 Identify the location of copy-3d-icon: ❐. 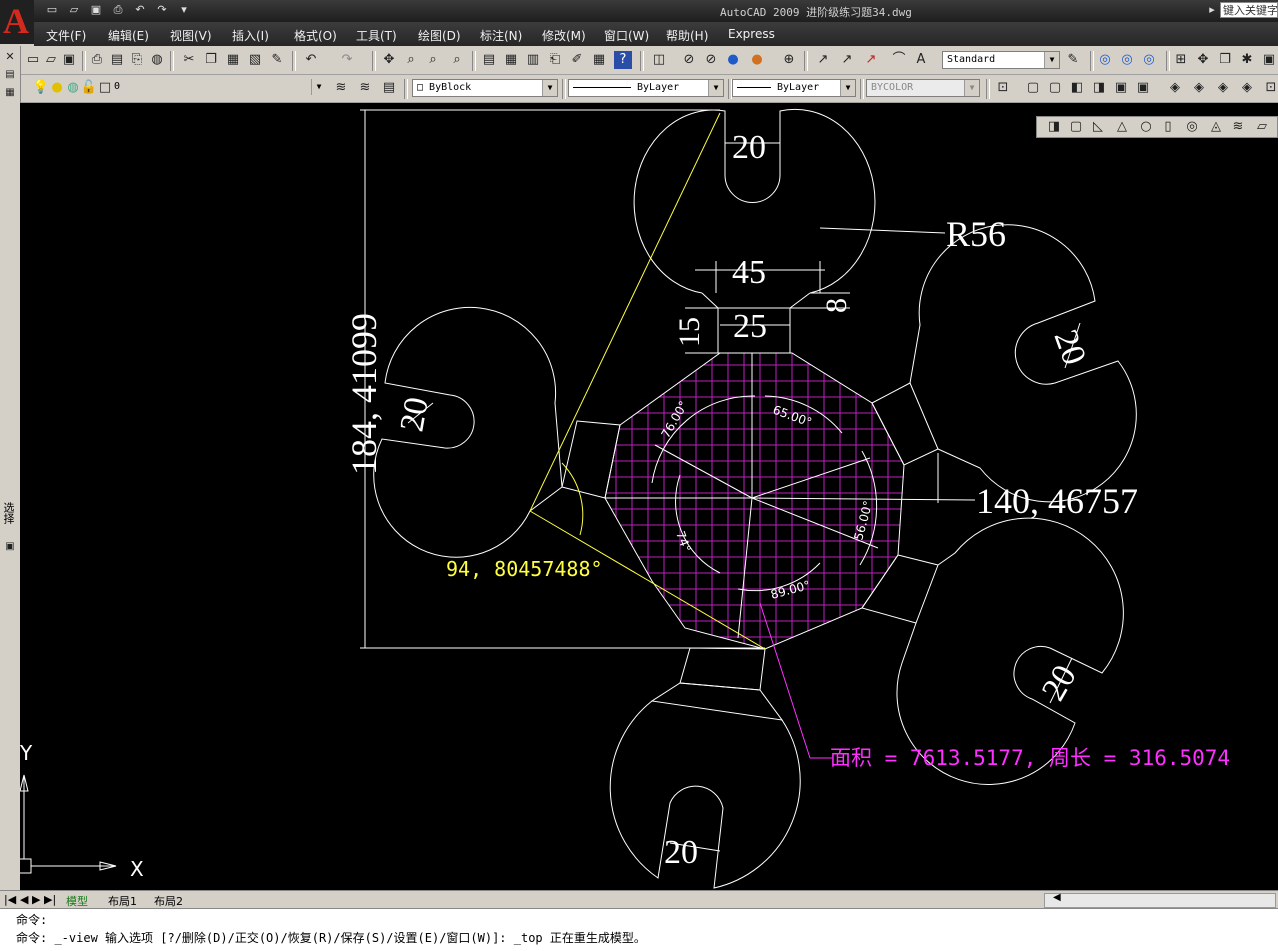
(1225, 60).